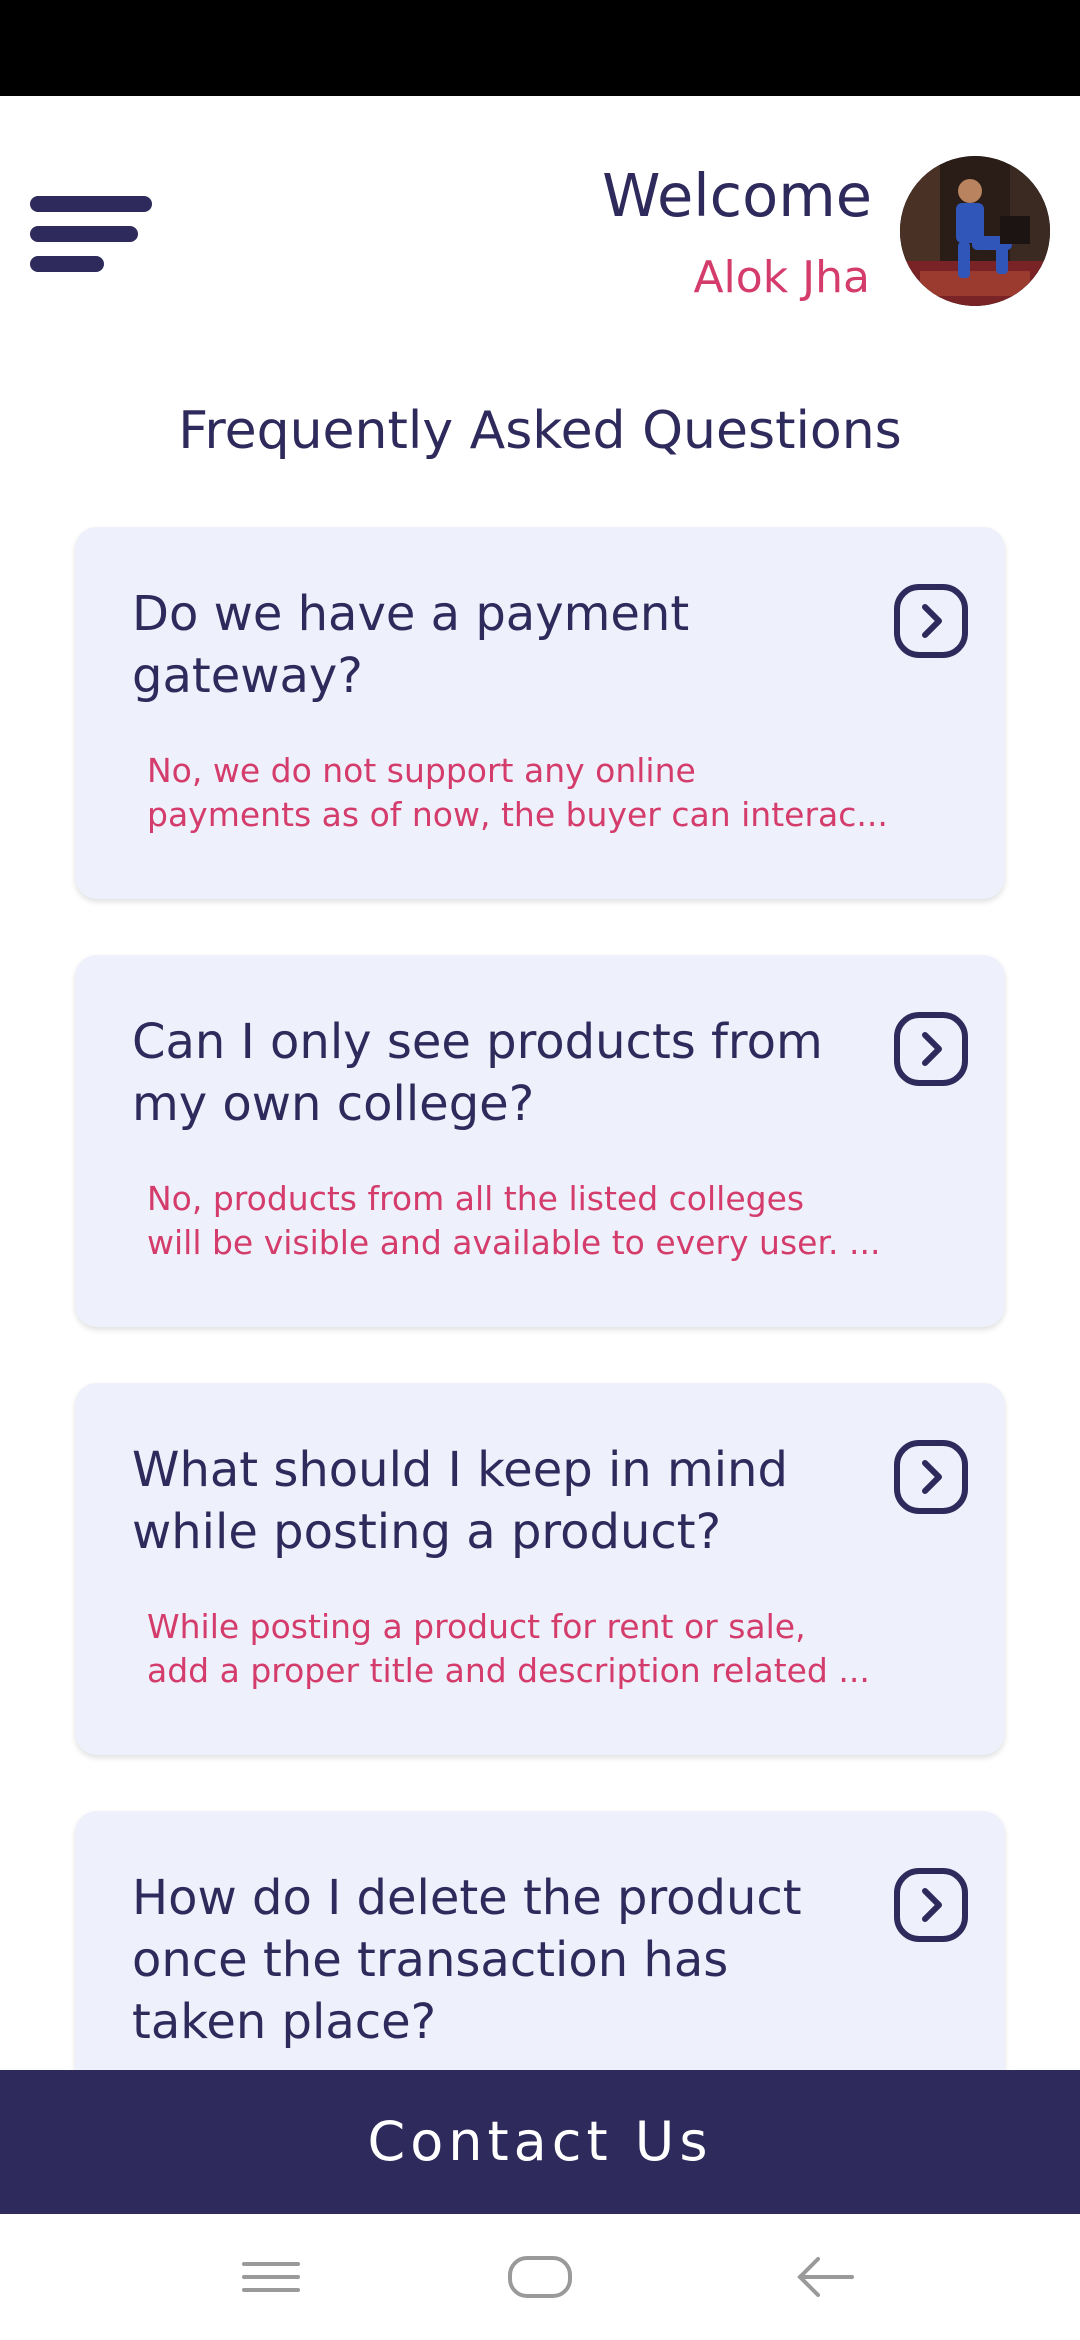 The width and height of the screenshot is (1080, 2340). What do you see at coordinates (781, 277) in the screenshot?
I see `user-name: Alok Jha` at bounding box center [781, 277].